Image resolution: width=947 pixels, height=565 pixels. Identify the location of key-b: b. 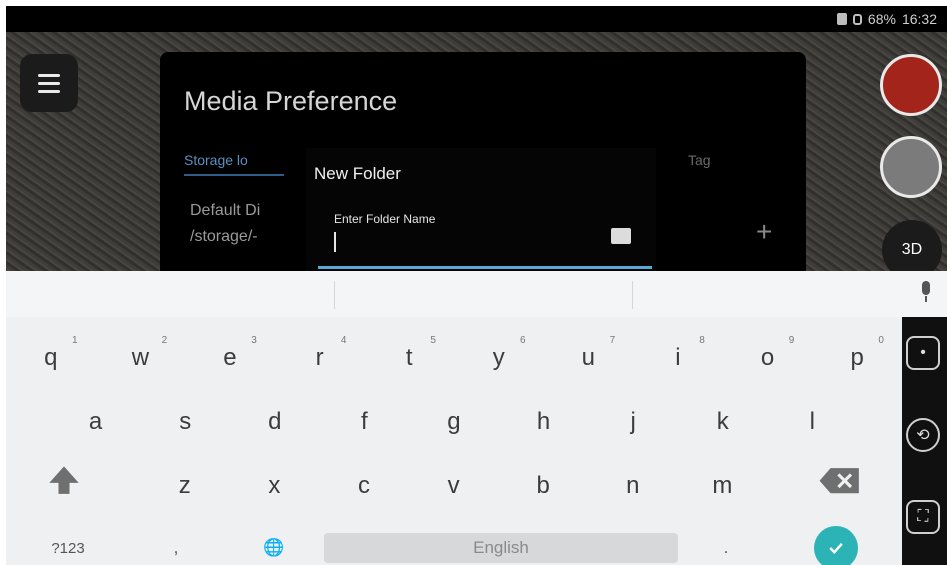
(543, 486).